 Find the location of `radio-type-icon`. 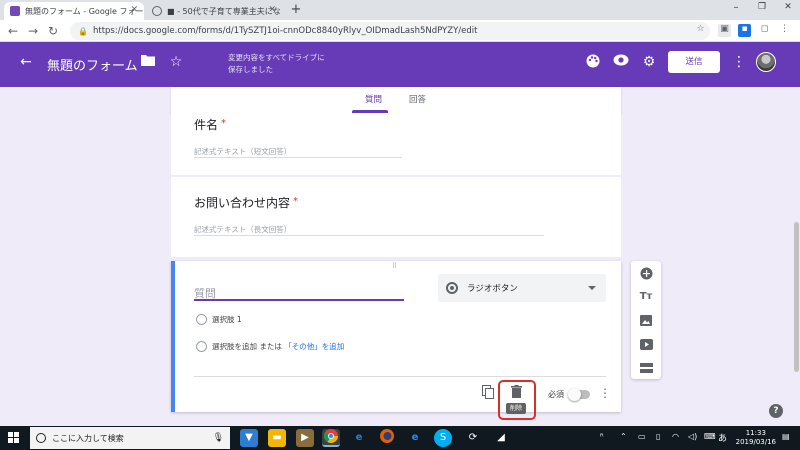

radio-type-icon is located at coordinates (452, 288).